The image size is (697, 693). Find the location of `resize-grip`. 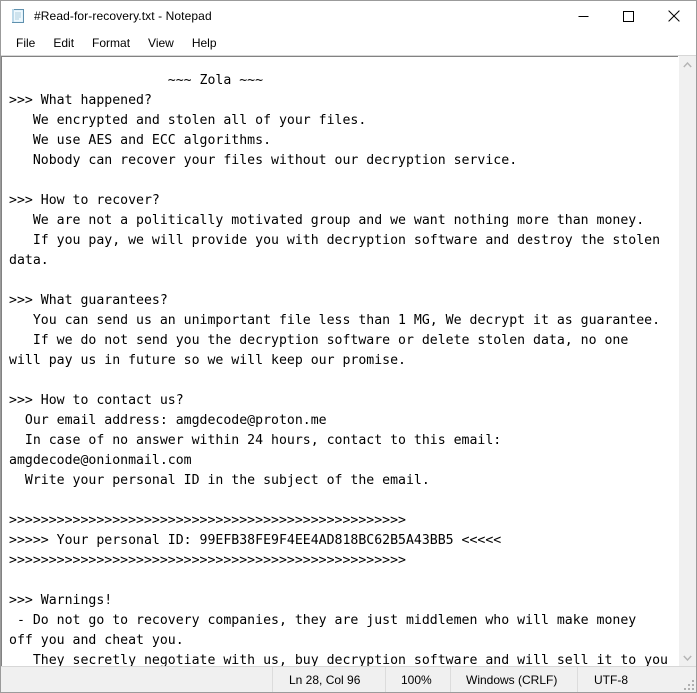

resize-grip is located at coordinates (688, 684).